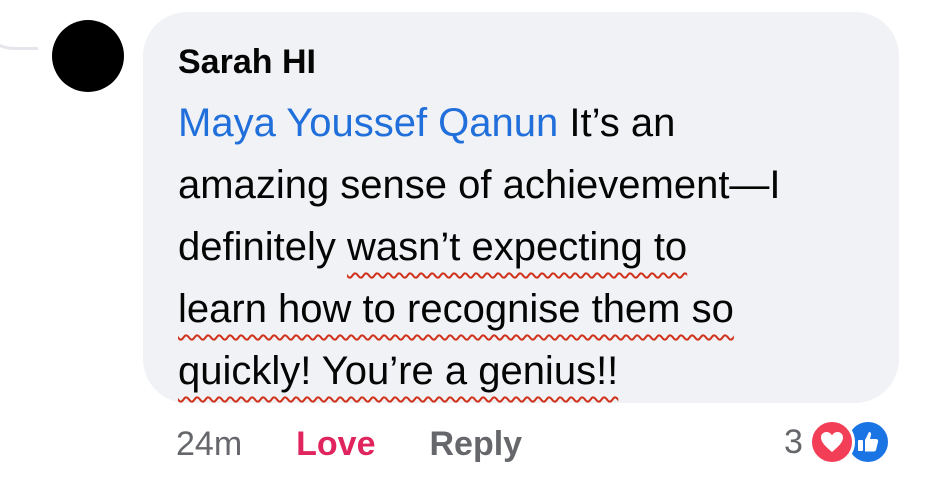 The image size is (945, 488). I want to click on reply-button: Reply, so click(476, 444).